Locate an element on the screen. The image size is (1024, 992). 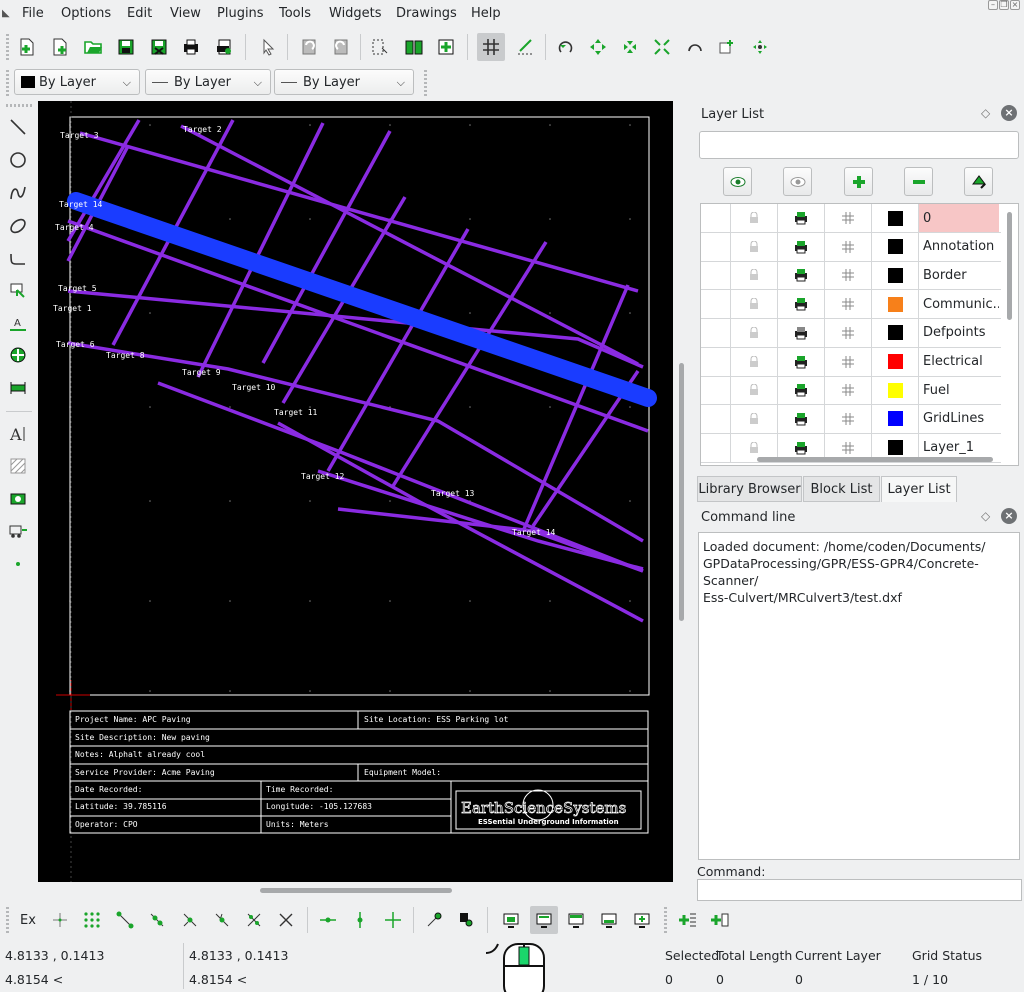
add-ucs-button is located at coordinates (720, 920).